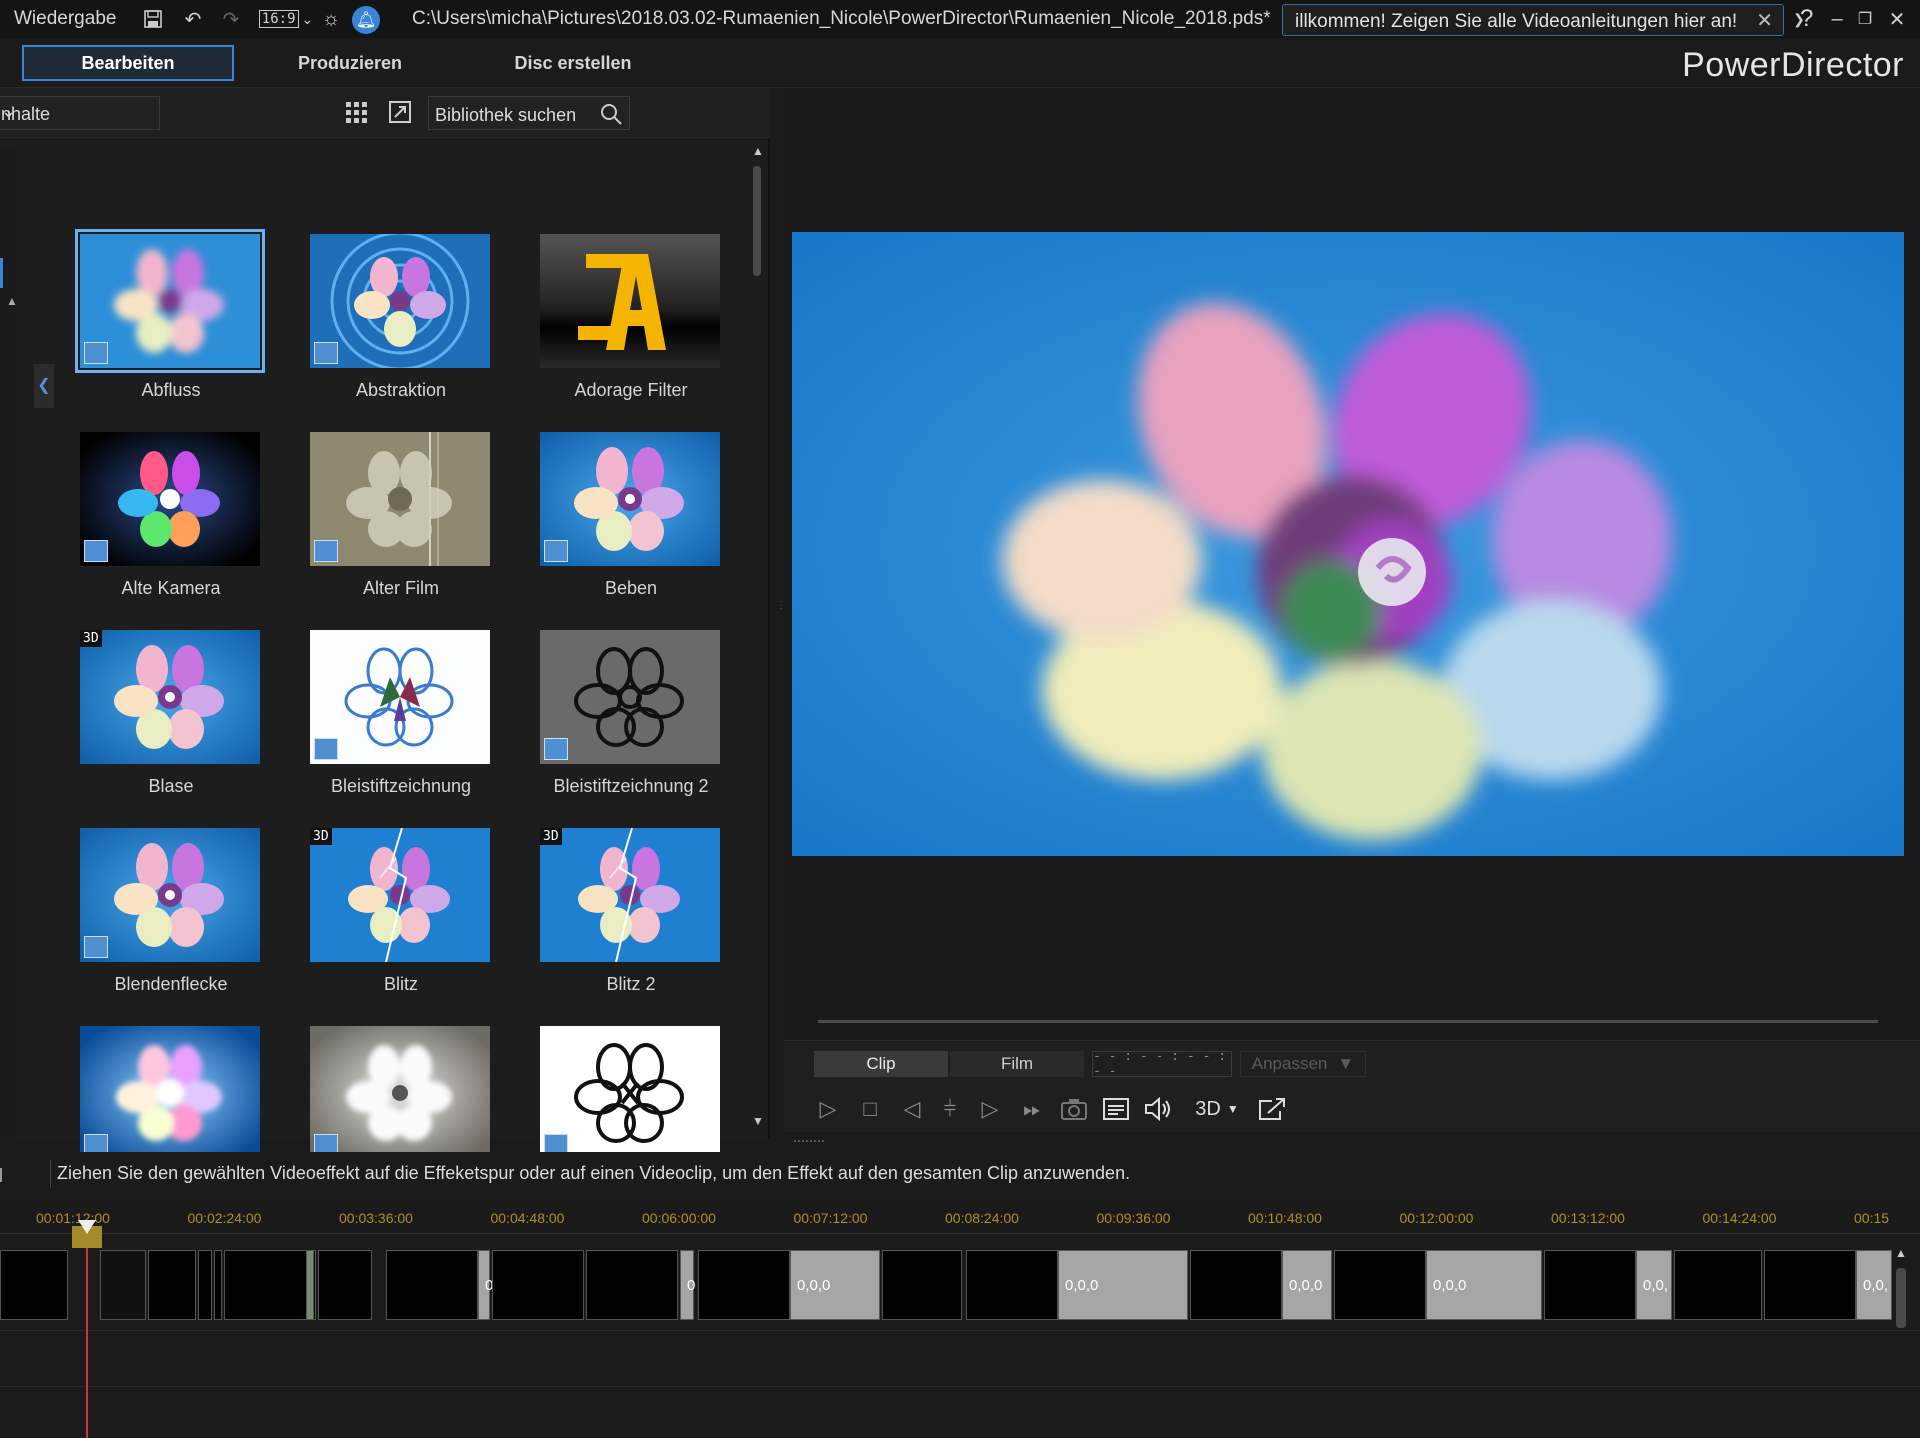 The image size is (1920, 1438). Describe the element at coordinates (1837, 19) in the screenshot. I see `minimize-icon: –` at that location.